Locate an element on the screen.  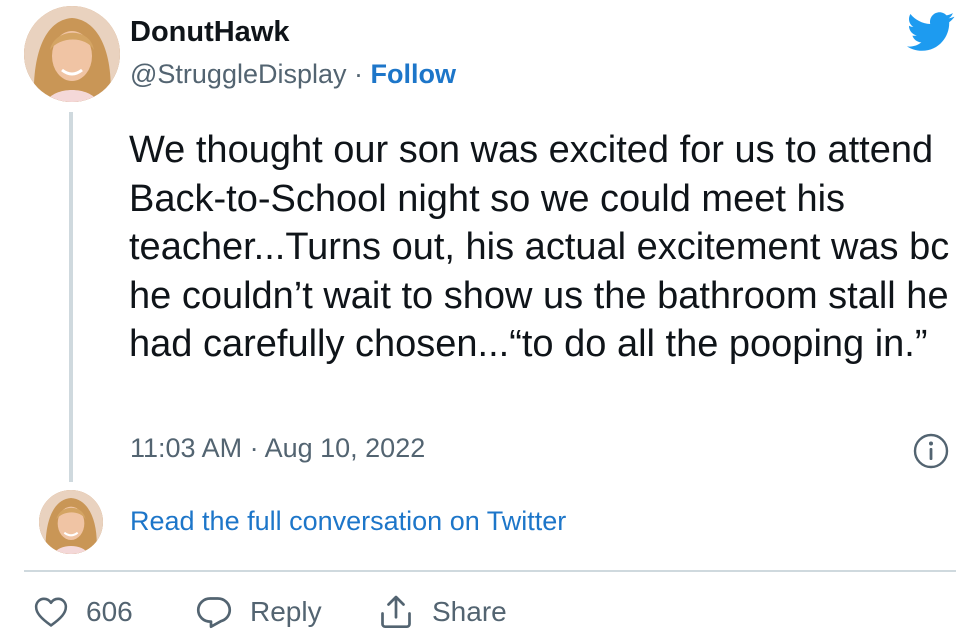
avatar-photo is located at coordinates (72, 54).